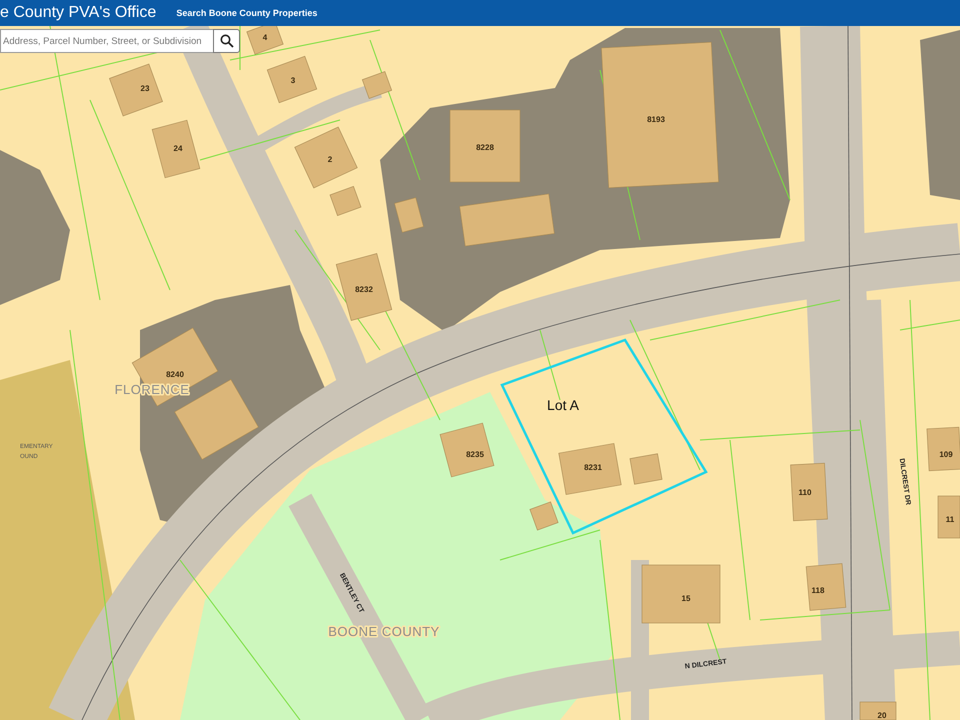  Describe the element at coordinates (78, 13) in the screenshot. I see `site-title: e County PVA's Office` at that location.